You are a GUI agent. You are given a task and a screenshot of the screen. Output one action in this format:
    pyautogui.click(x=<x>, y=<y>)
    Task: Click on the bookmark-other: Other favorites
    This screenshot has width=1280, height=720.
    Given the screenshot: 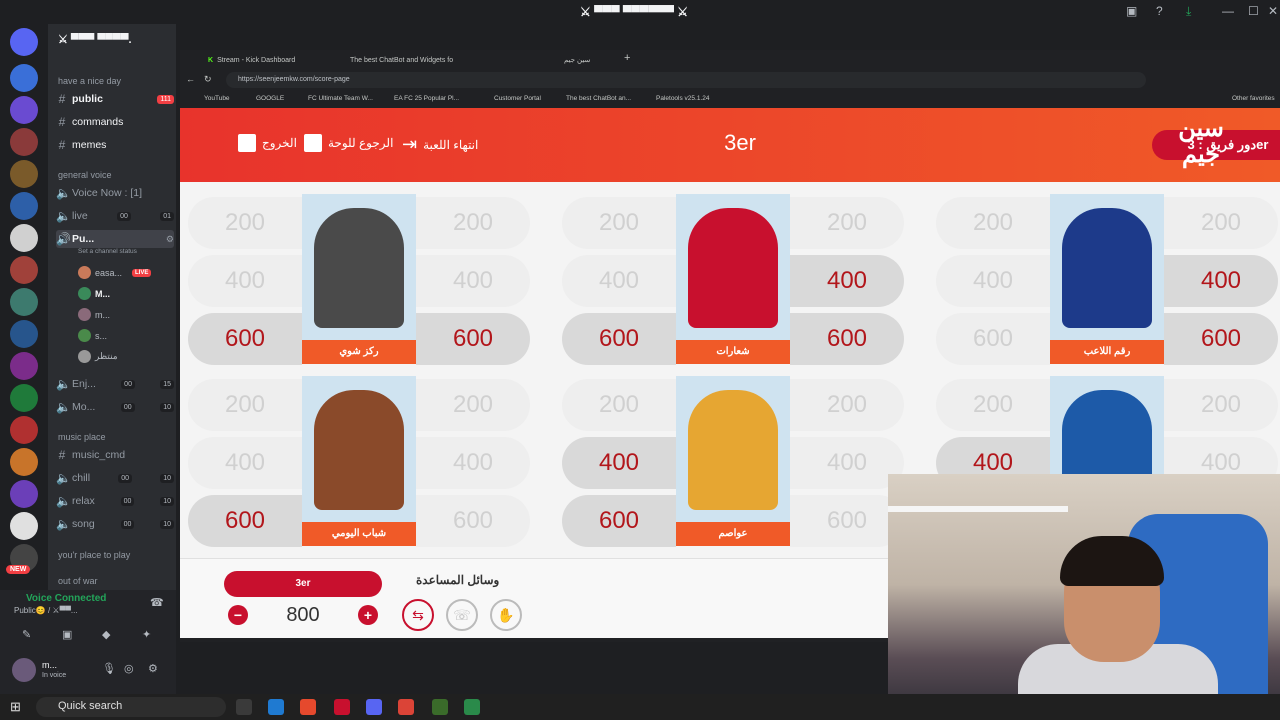 What is the action you would take?
    pyautogui.click(x=1253, y=98)
    